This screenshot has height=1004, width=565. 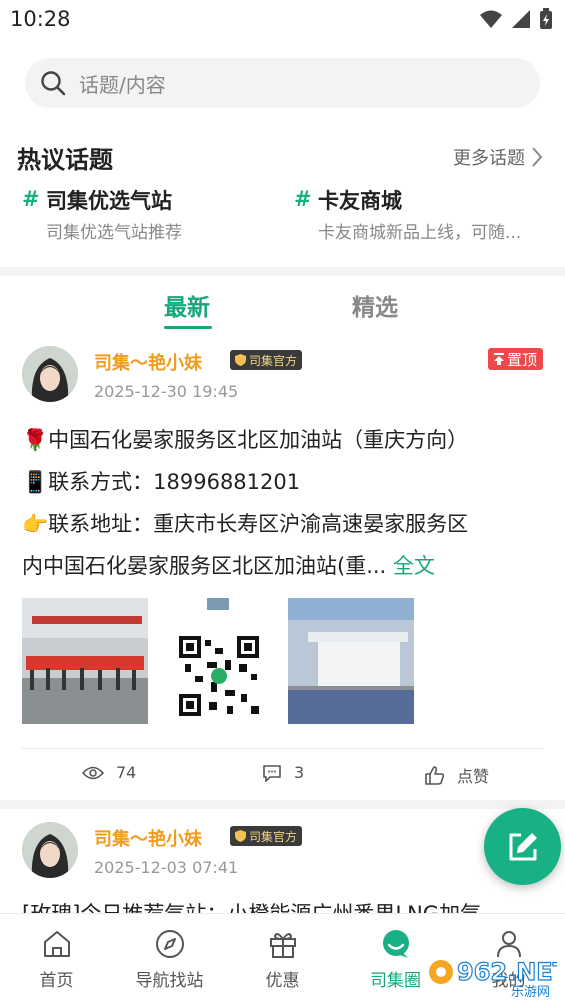 What do you see at coordinates (282, 981) in the screenshot?
I see `nav-label: 优惠` at bounding box center [282, 981].